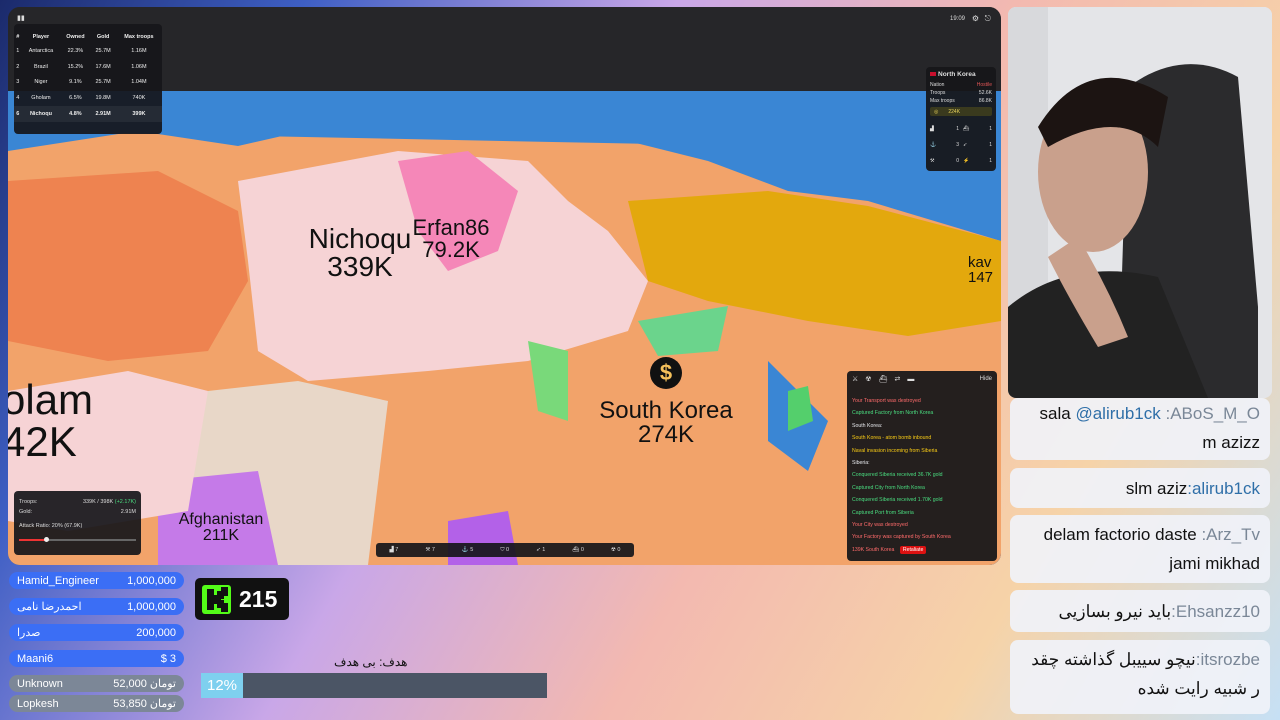 This screenshot has height=720, width=1280. Describe the element at coordinates (371, 662) in the screenshot. I see `goal-label: هدف: بی هدف` at that location.